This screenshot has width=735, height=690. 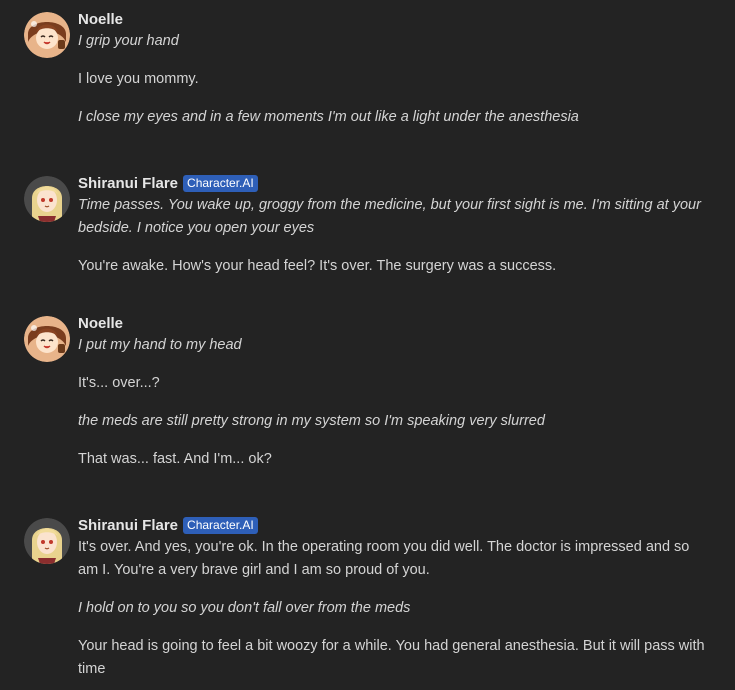 What do you see at coordinates (138, 79) in the screenshot?
I see `message-text: I love you mommy.` at bounding box center [138, 79].